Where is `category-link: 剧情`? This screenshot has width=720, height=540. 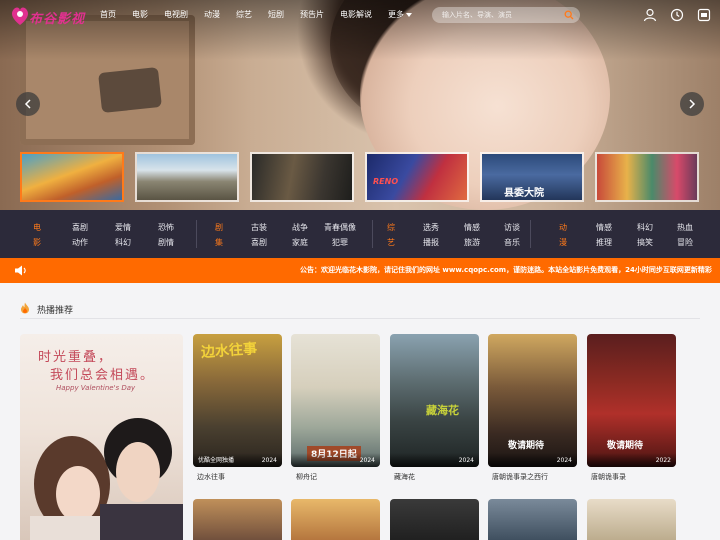
category-link: 剧情 is located at coordinates (166, 242).